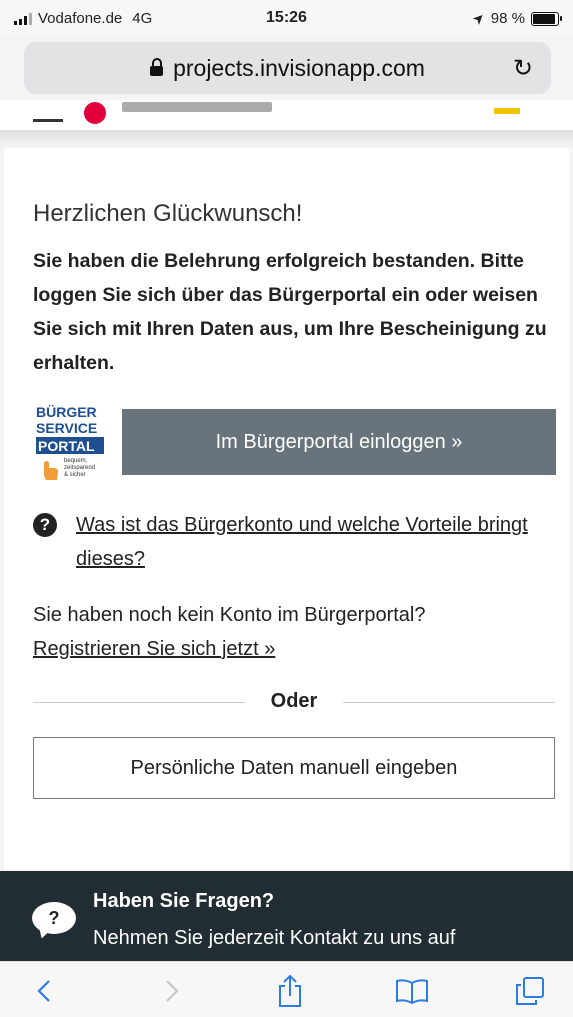  What do you see at coordinates (530, 991) in the screenshot?
I see `tabs-icon` at bounding box center [530, 991].